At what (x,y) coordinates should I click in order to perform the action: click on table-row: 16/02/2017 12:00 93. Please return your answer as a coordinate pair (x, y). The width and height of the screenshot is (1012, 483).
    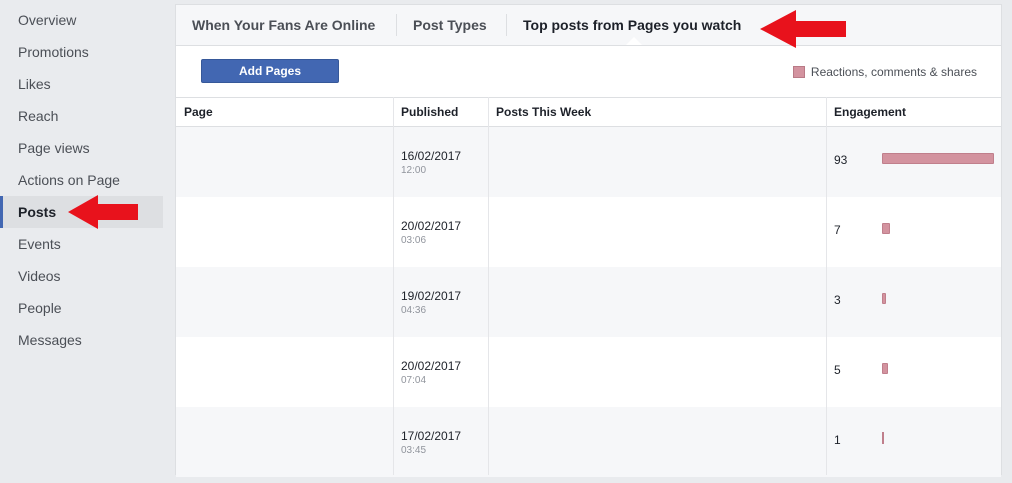
    Looking at the image, I should click on (588, 162).